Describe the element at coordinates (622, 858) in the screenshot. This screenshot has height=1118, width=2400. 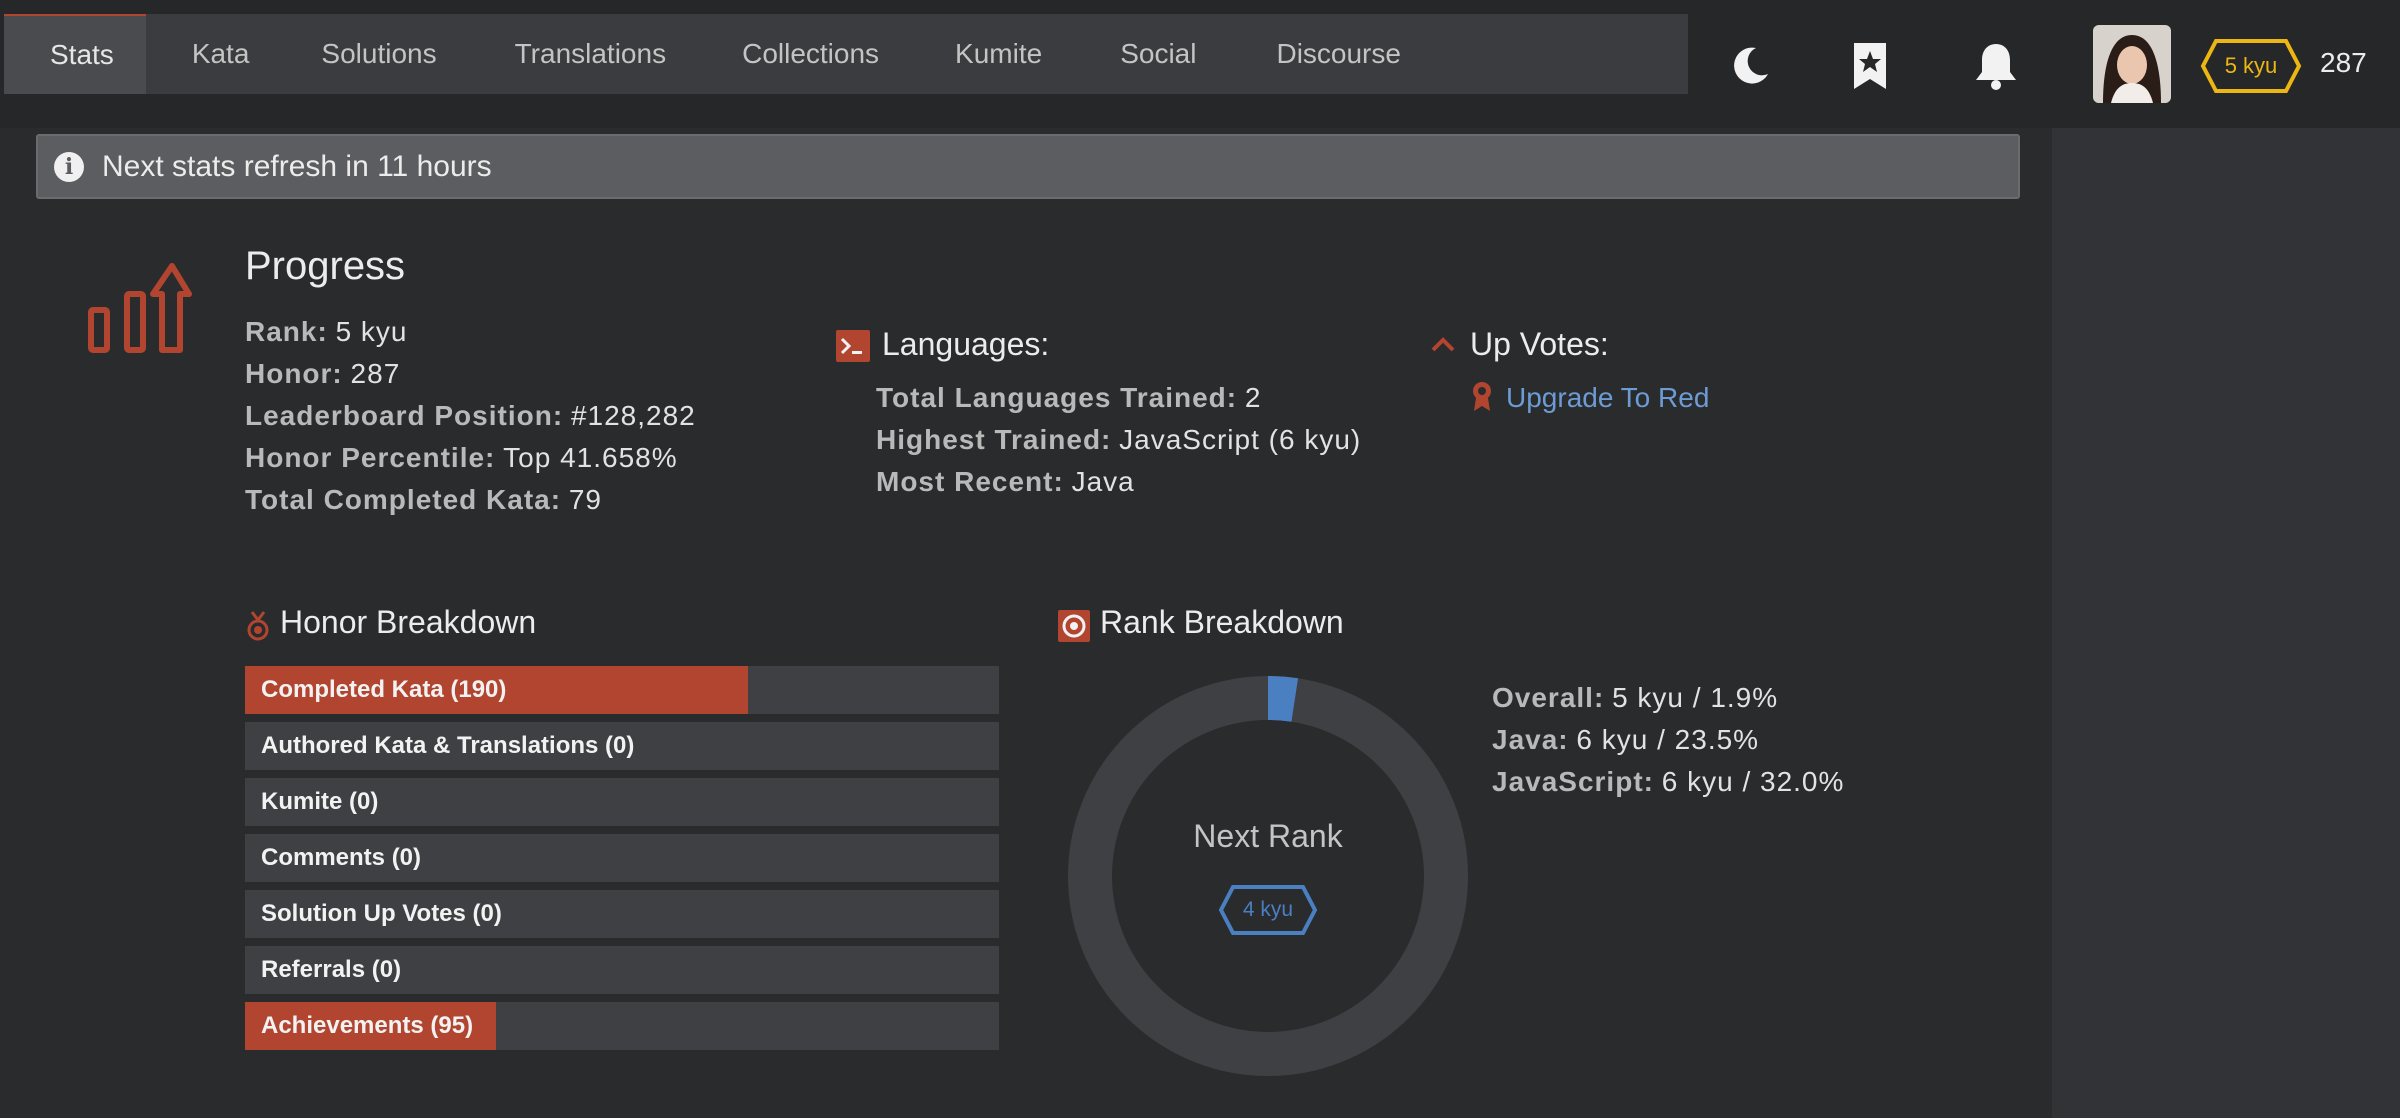
I see `honor-bar: Comments (0)` at that location.